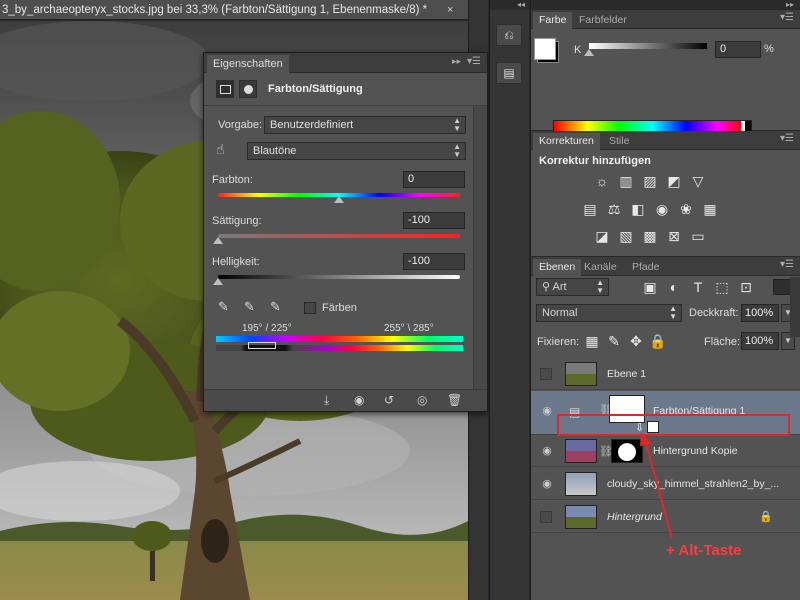 This screenshot has width=800, height=600. I want to click on tab-farbe: Farbe, so click(553, 20).